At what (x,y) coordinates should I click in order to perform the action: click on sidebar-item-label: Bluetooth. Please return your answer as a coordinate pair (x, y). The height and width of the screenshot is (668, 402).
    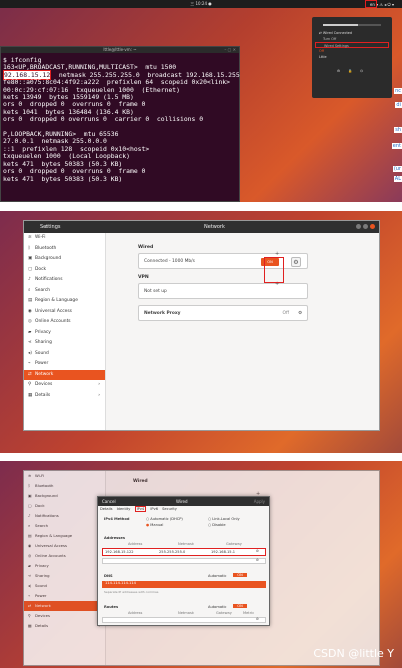
    Looking at the image, I should click on (46, 248).